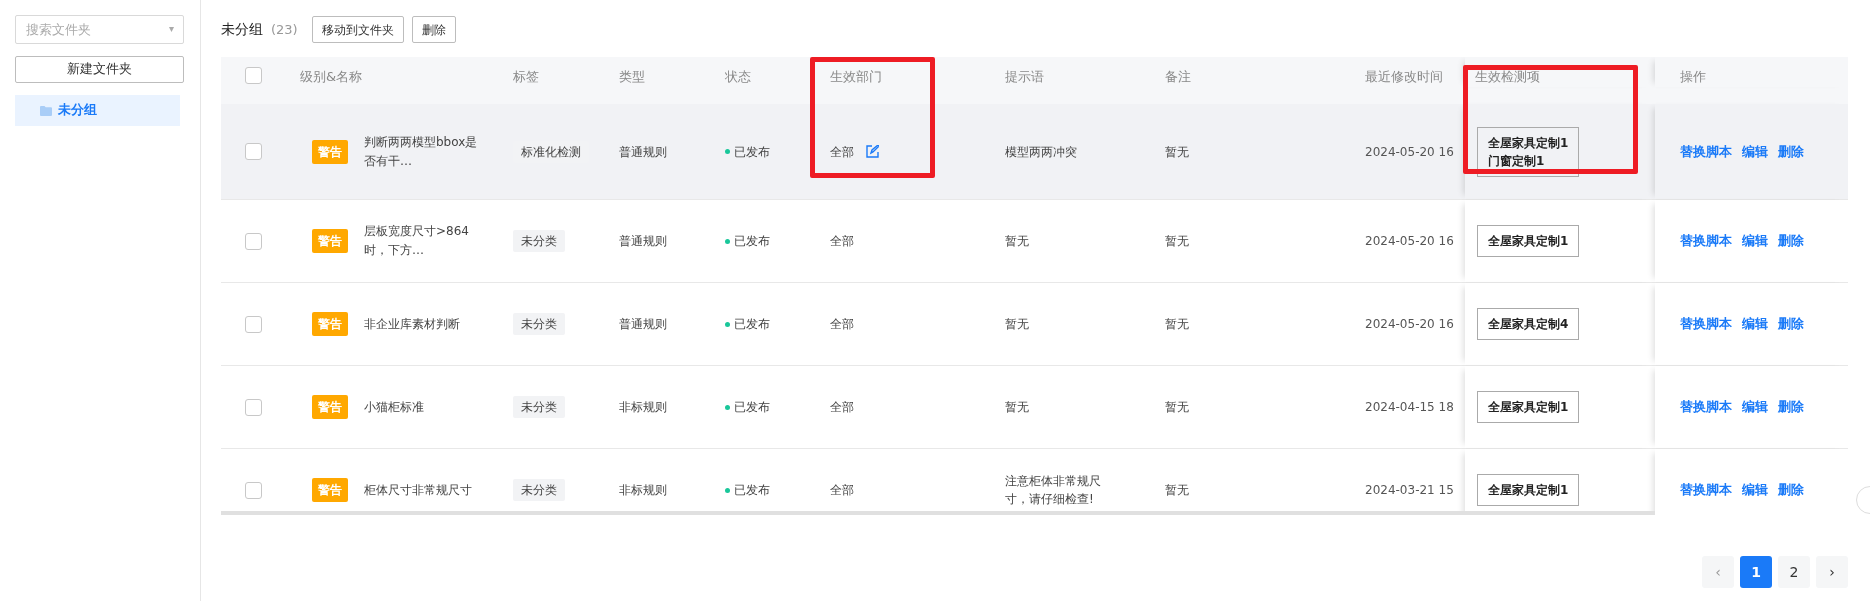 The width and height of the screenshot is (1870, 601). What do you see at coordinates (1756, 572) in the screenshot?
I see `page-button: 1` at bounding box center [1756, 572].